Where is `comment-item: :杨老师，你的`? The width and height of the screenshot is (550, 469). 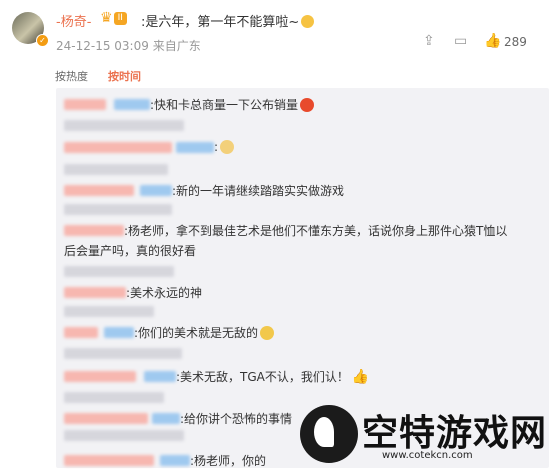
comment-item: :杨老师，你的 is located at coordinates (165, 460).